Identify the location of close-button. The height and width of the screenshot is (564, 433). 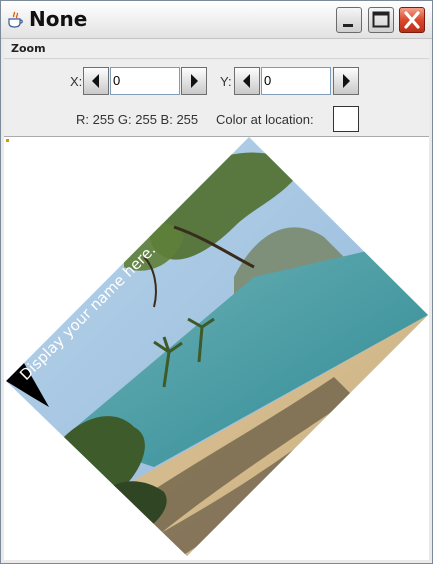
(412, 20).